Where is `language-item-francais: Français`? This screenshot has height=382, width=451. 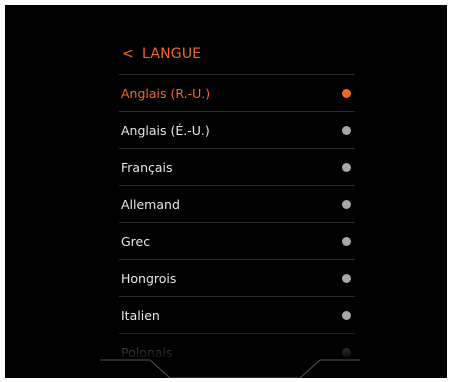 language-item-francais: Français is located at coordinates (237, 166).